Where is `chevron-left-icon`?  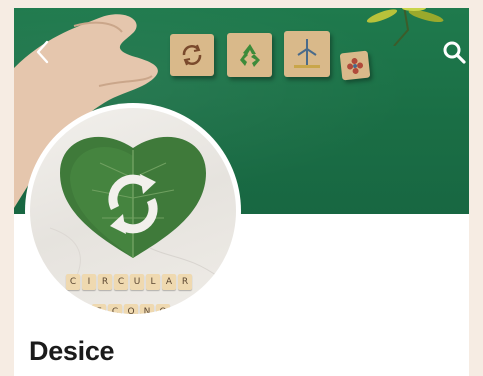 chevron-left-icon is located at coordinates (42, 52).